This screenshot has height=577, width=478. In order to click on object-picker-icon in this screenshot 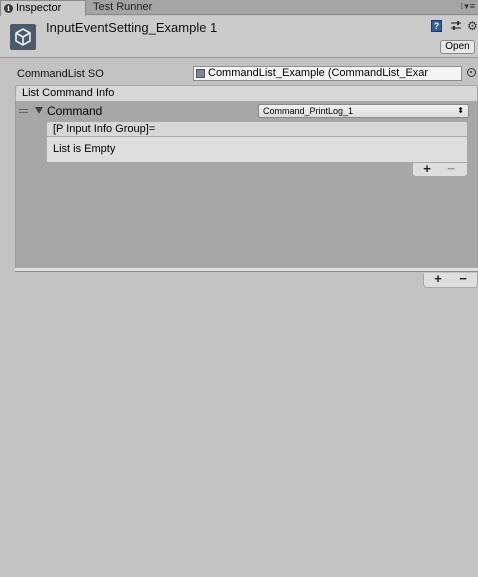, I will do `click(471, 72)`.